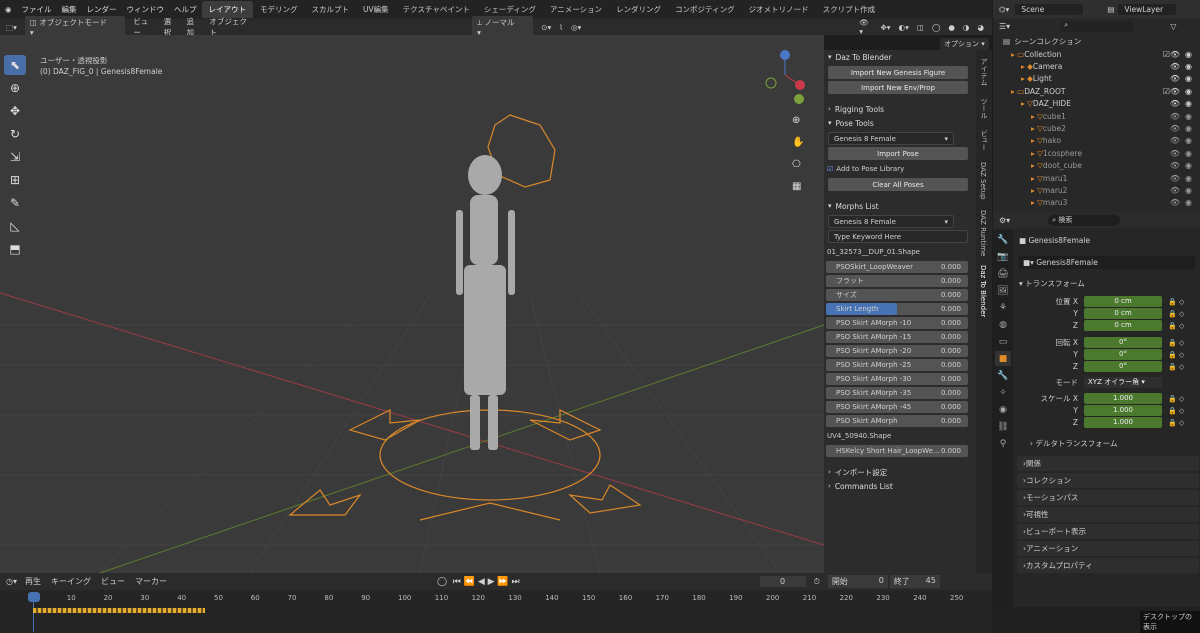 The width and height of the screenshot is (1200, 633). What do you see at coordinates (898, 153) in the screenshot?
I see `import-pose-button: Import Pose` at bounding box center [898, 153].